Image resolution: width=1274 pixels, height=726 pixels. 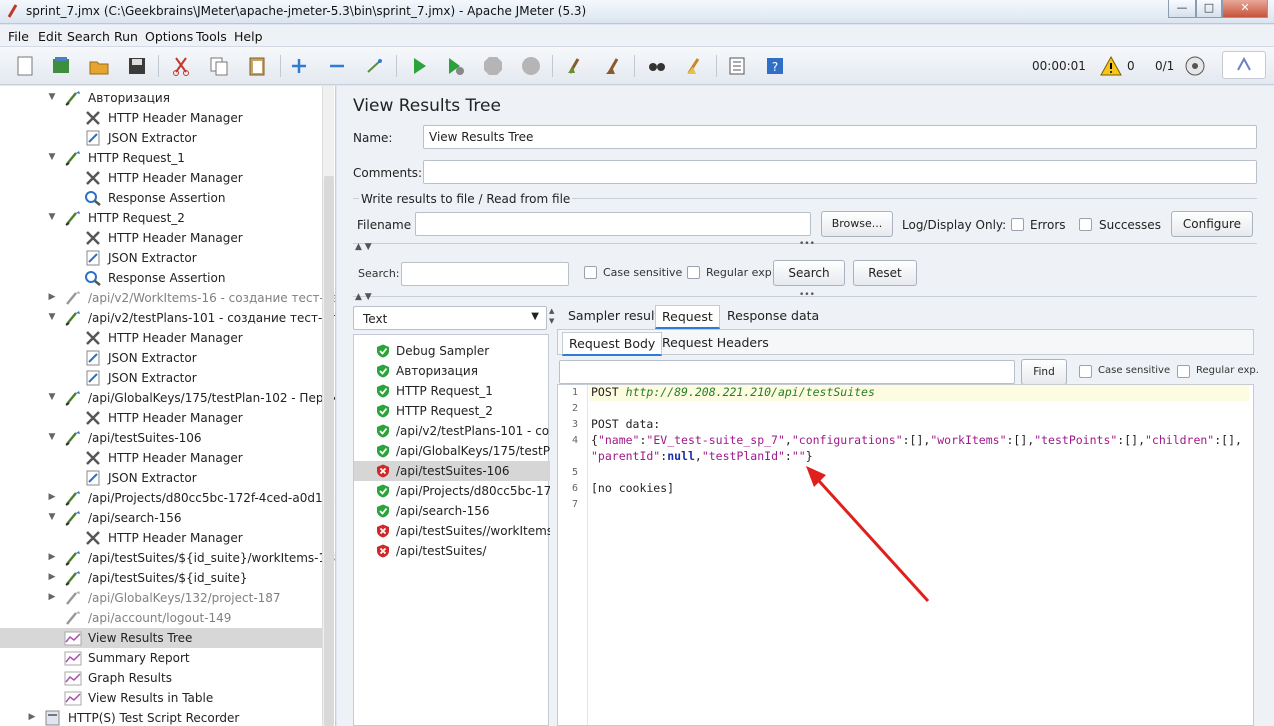 I want to click on tab-request-body: Request Body, so click(x=612, y=344).